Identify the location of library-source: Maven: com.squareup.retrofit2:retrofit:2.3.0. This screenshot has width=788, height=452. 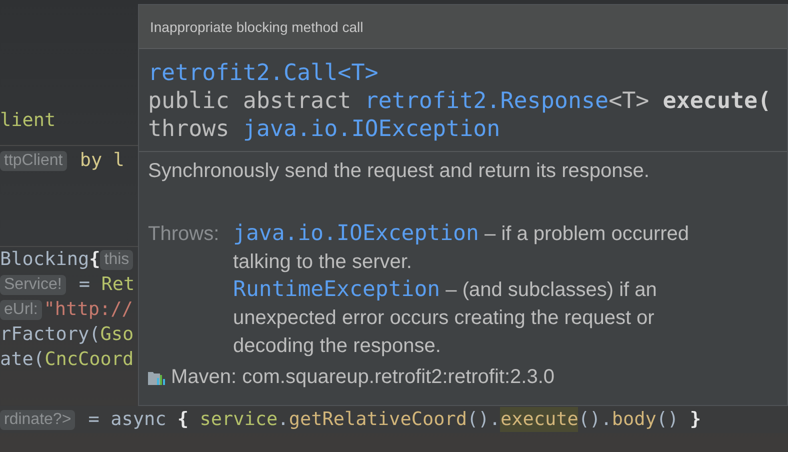
(363, 377).